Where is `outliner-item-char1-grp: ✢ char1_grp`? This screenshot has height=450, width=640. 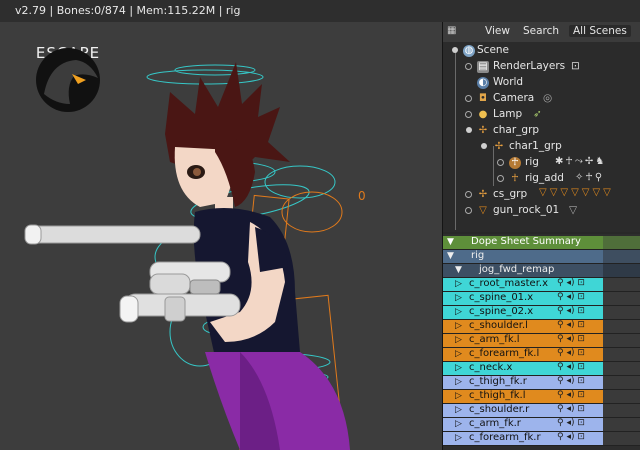 outliner-item-char1-grp: ✢ char1_grp is located at coordinates (541, 147).